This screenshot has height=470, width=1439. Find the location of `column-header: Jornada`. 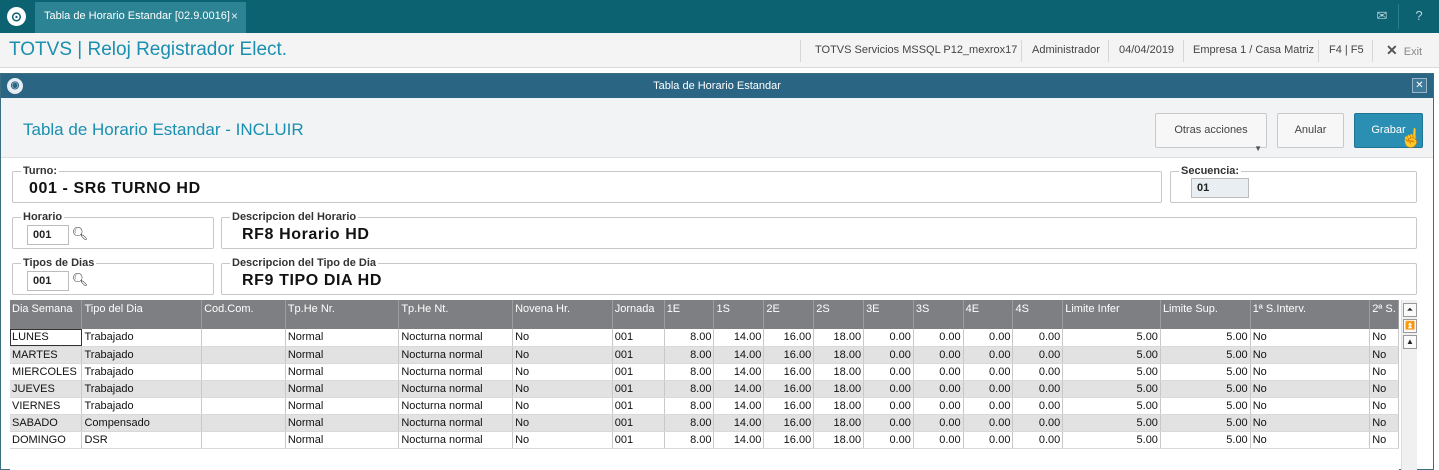

column-header: Jornada is located at coordinates (638, 314).